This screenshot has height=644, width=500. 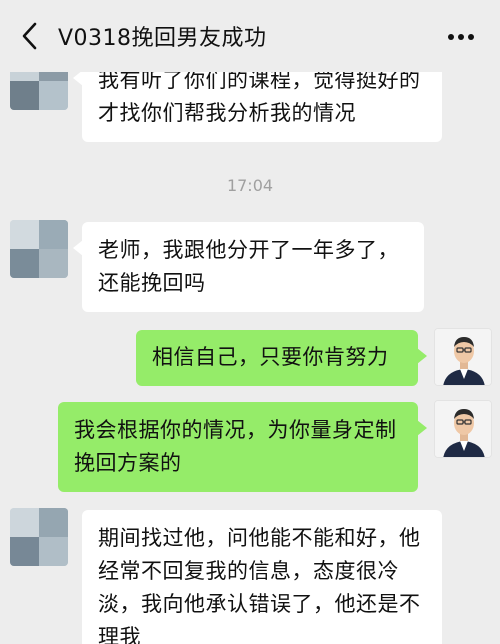 What do you see at coordinates (270, 357) in the screenshot?
I see `message-text: 相信自己，只要你肯努力` at bounding box center [270, 357].